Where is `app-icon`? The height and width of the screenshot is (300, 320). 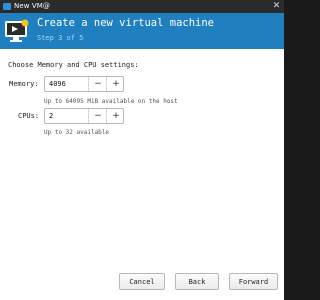
app-icon is located at coordinates (7, 6).